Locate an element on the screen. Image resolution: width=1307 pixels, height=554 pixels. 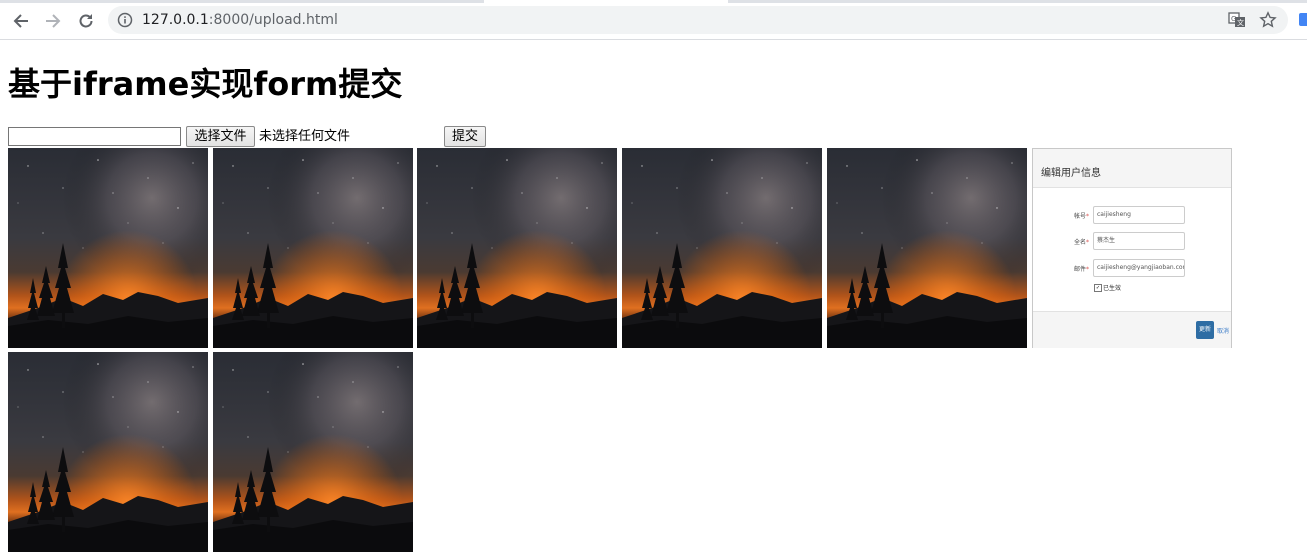
extension-icon is located at coordinates (1303, 19).